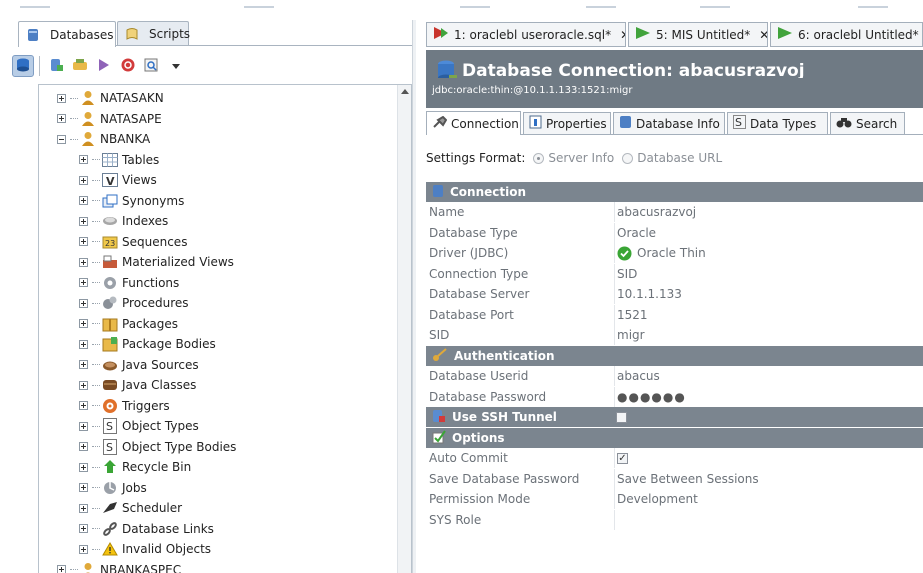  I want to click on tree-item: Procedures, so click(134, 303).